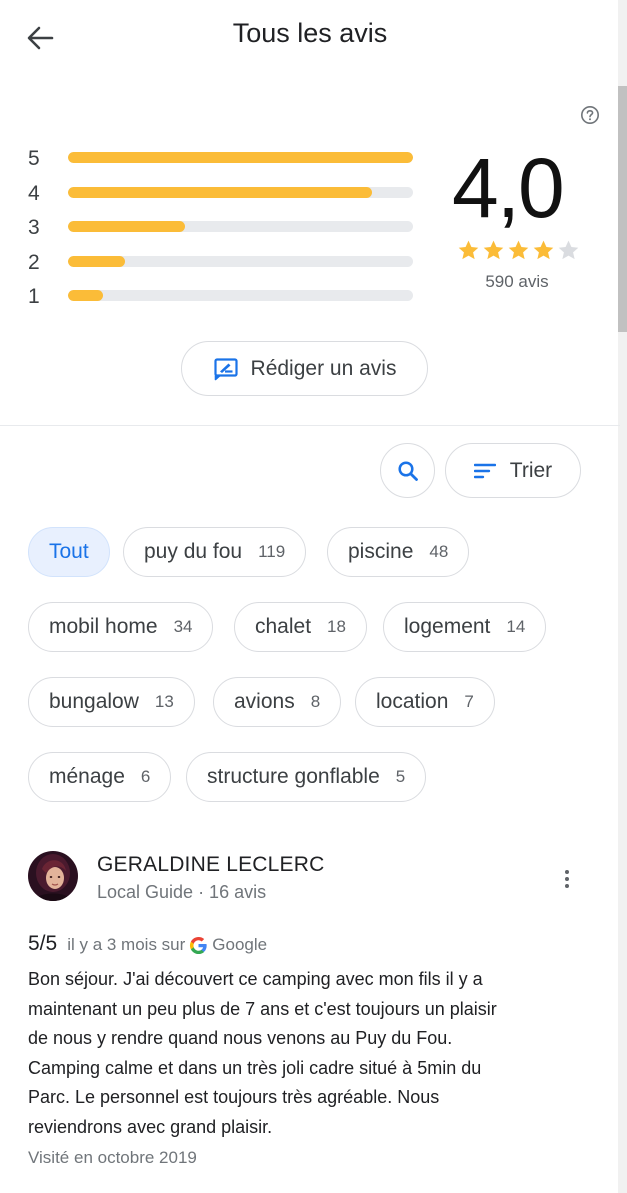 The image size is (627, 1193). Describe the element at coordinates (210, 865) in the screenshot. I see `reviewer-name: GERALDINE LECLERC` at that location.